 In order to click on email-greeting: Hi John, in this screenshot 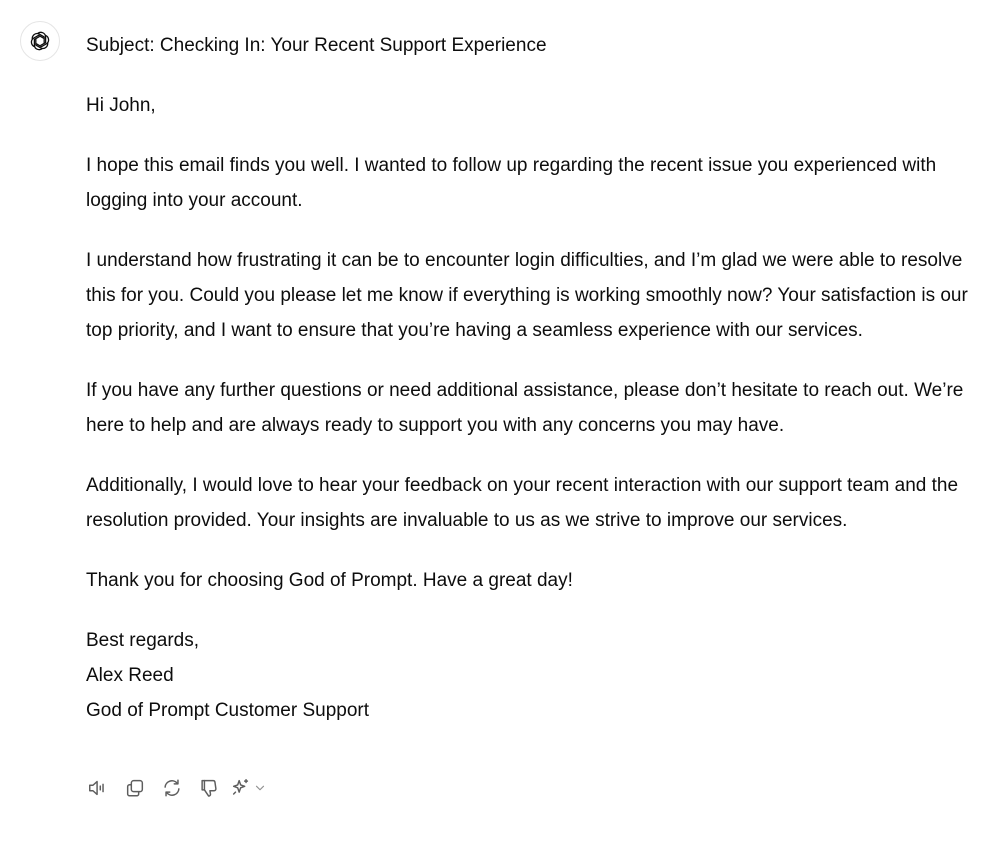, I will do `click(121, 105)`.